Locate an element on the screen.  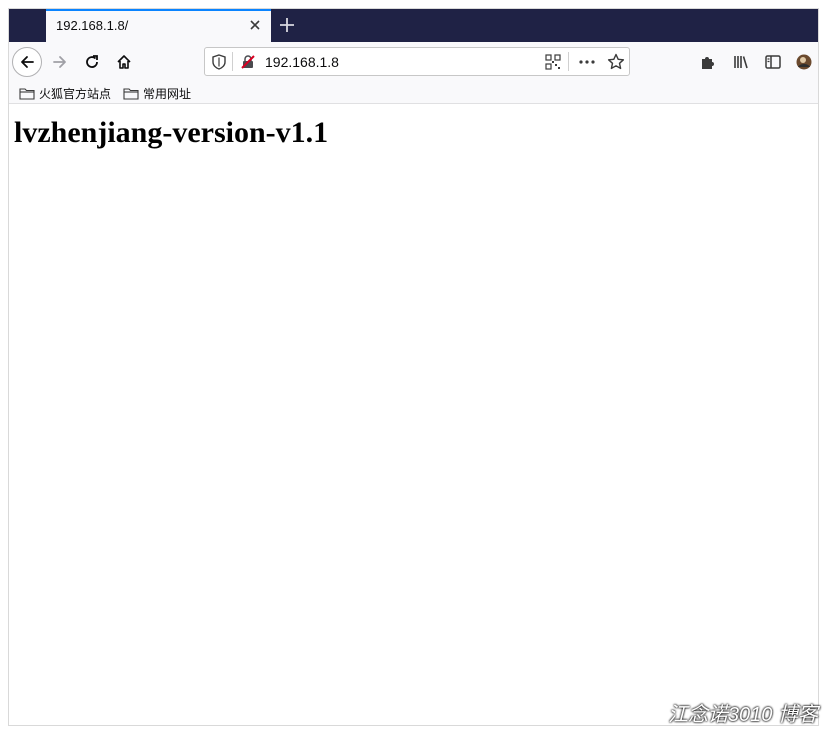
tab-strip: 192.168.1.8/ is located at coordinates (413, 25).